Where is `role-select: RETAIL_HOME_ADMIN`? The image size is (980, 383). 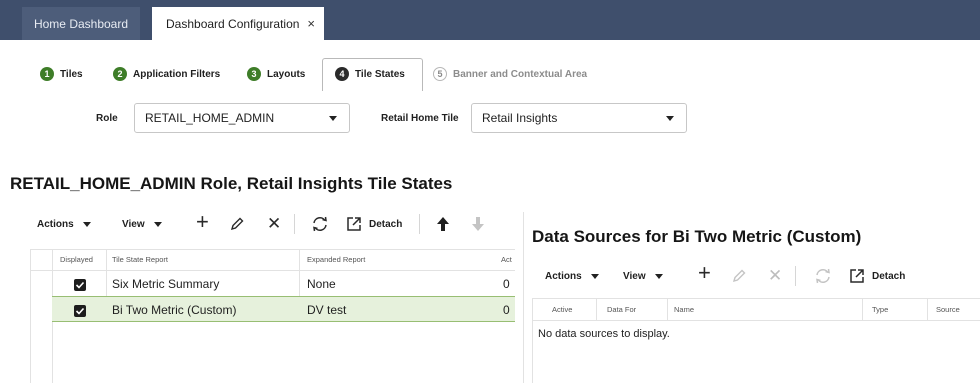
role-select: RETAIL_HOME_ADMIN is located at coordinates (242, 118).